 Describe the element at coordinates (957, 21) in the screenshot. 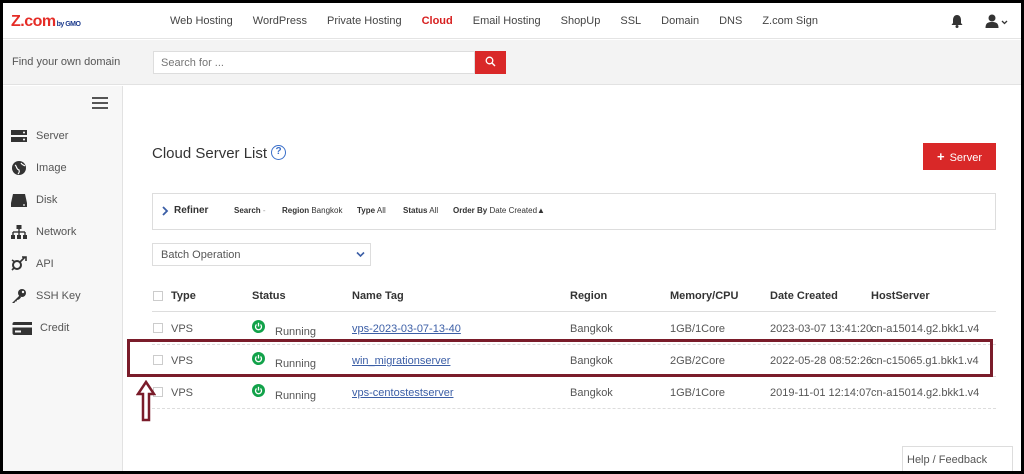

I see `bell-icon` at that location.